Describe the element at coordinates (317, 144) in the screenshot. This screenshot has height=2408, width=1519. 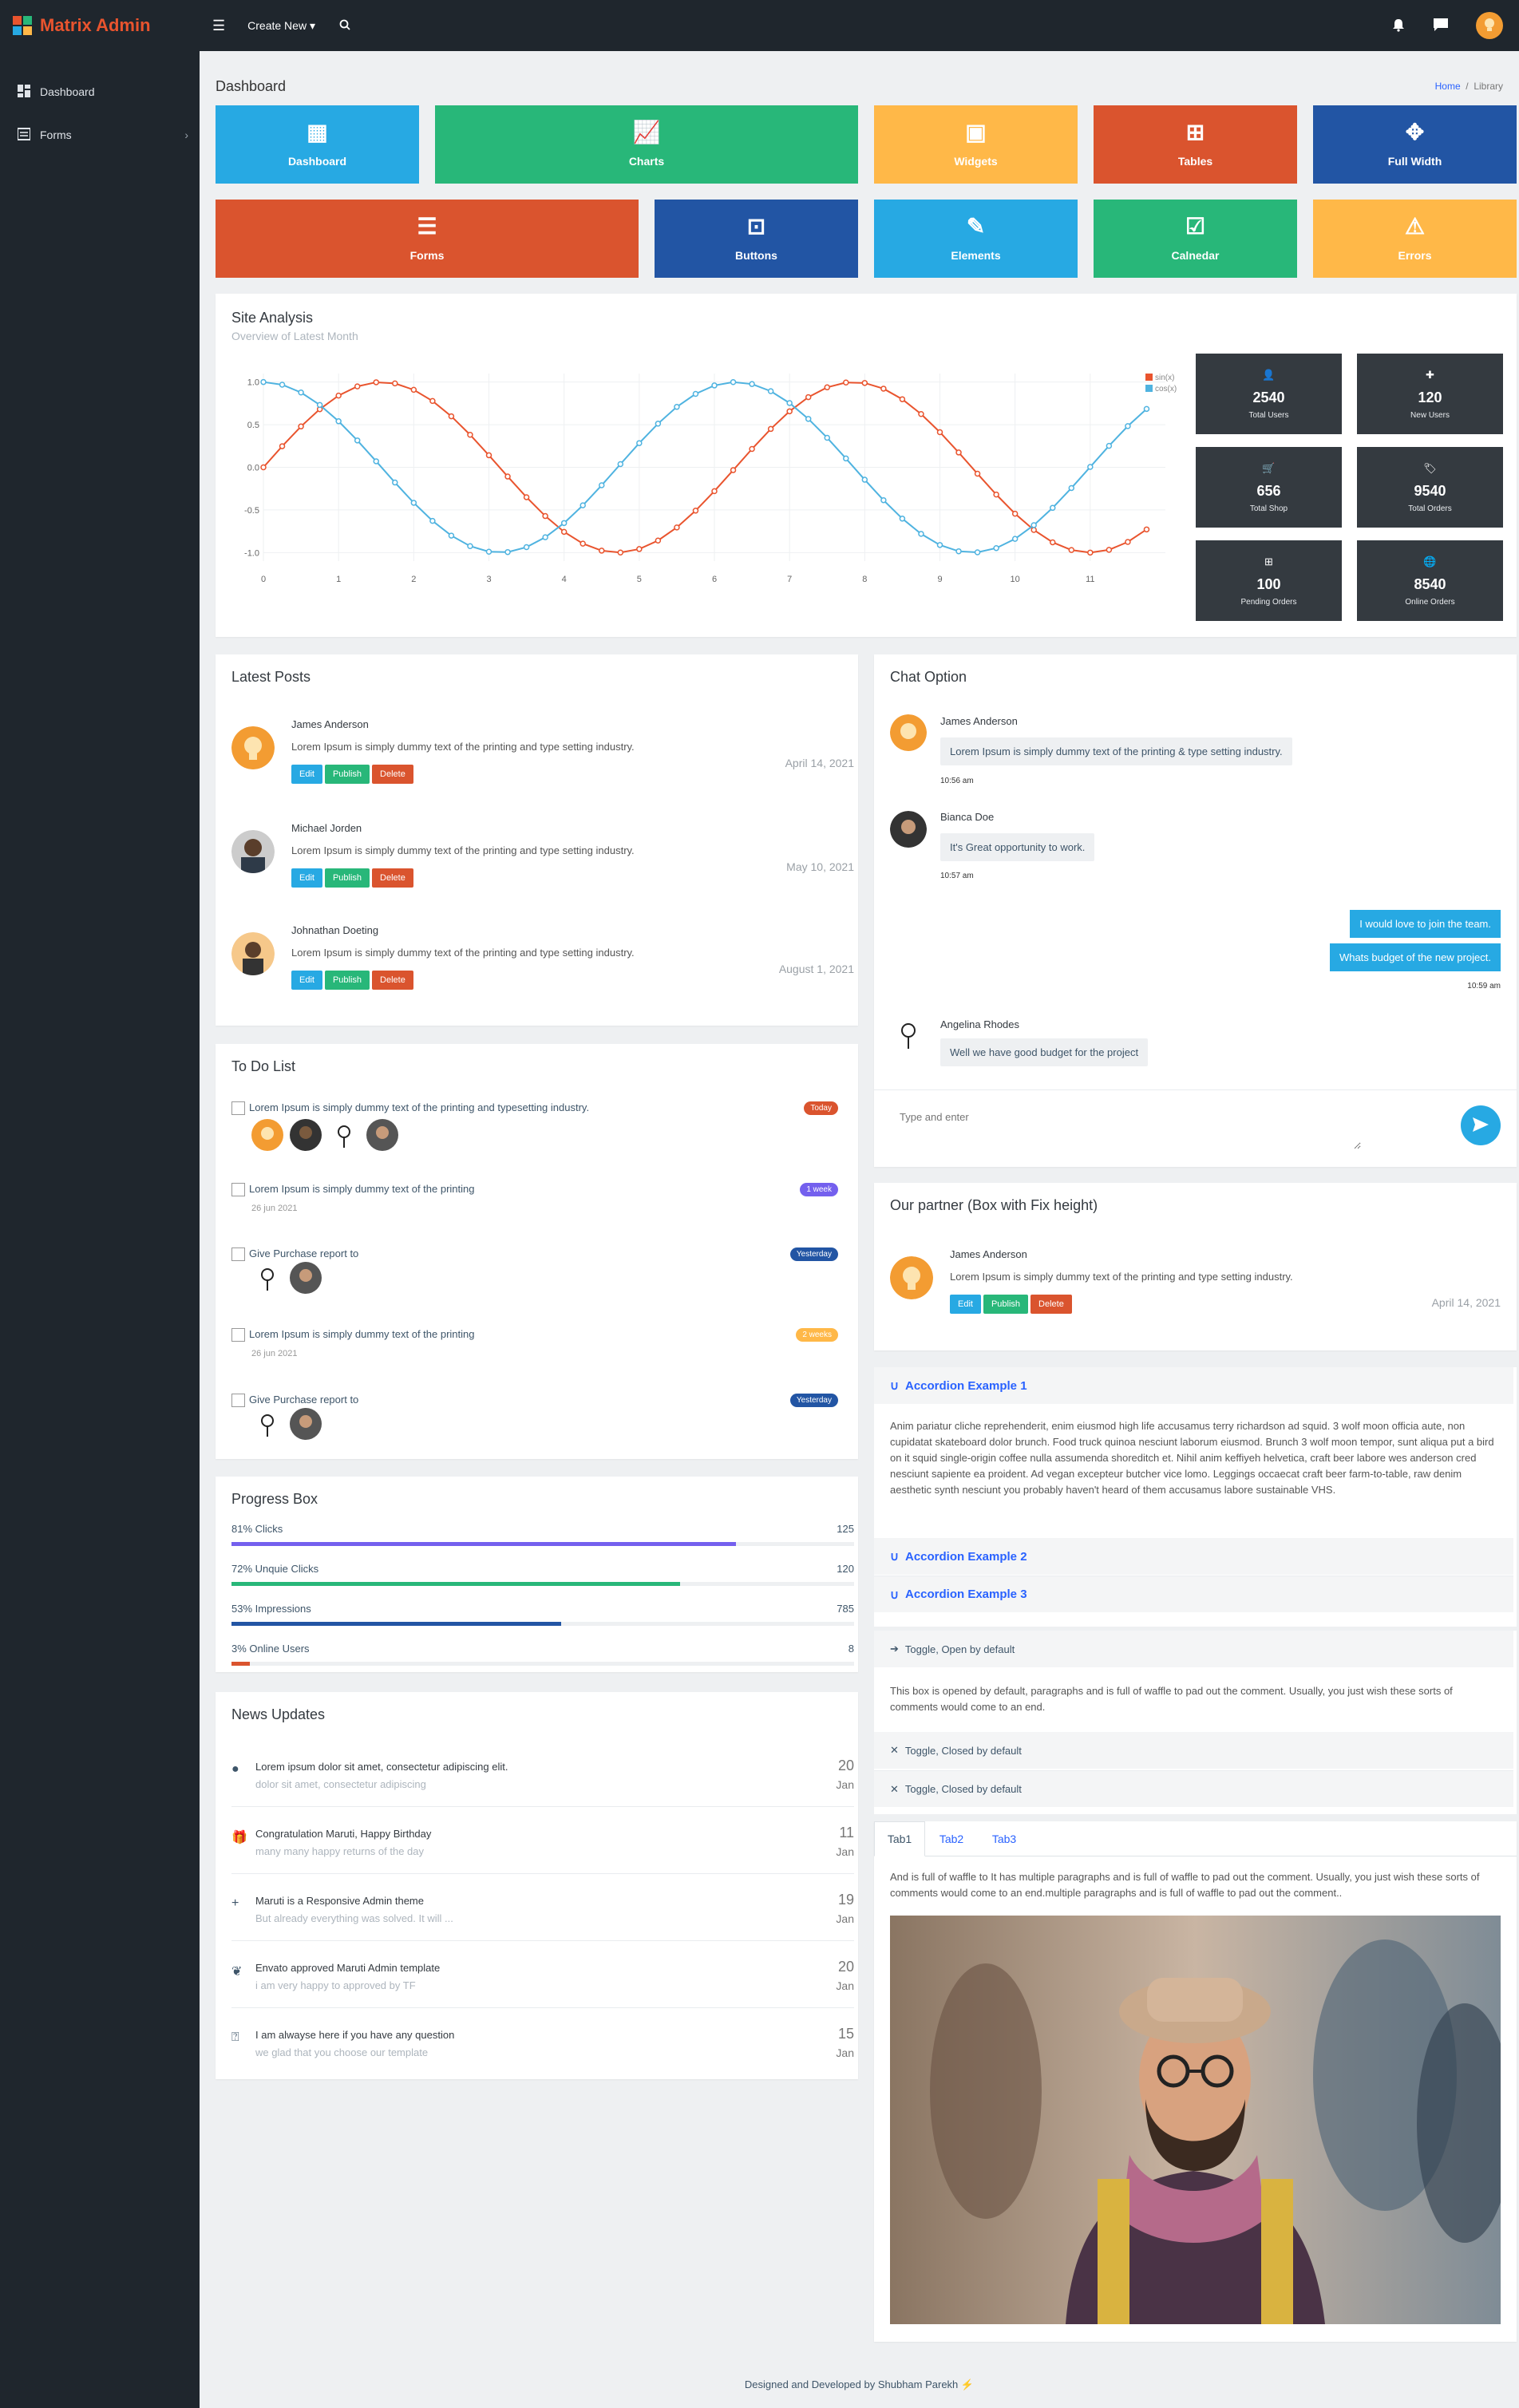
I see `tile-dashboard: ▦ Dashboard` at that location.